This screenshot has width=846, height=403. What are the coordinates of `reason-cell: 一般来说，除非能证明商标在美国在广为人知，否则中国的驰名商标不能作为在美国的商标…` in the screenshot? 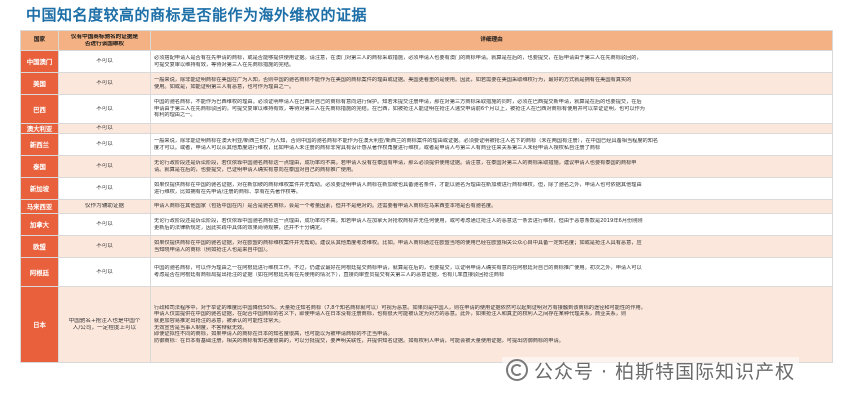 It's located at (491, 83).